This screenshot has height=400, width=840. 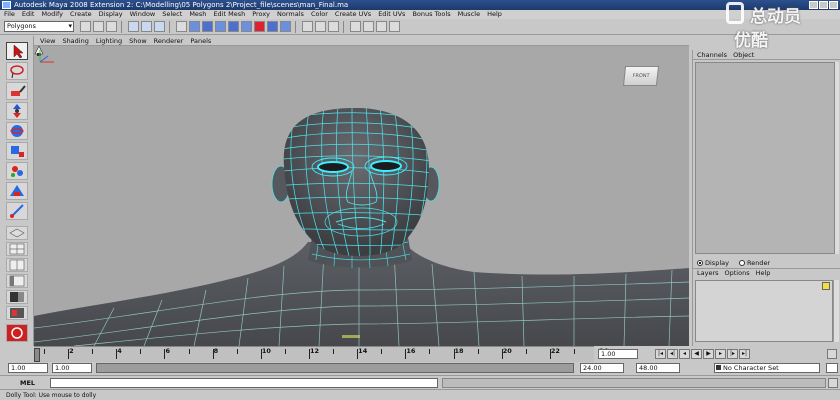 What do you see at coordinates (17, 297) in the screenshot?
I see `layout-graph-editor-button` at bounding box center [17, 297].